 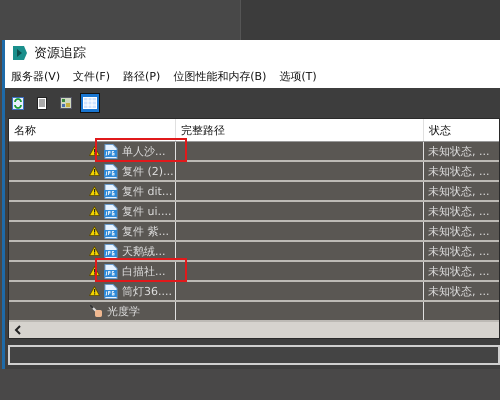 I want to click on menu-item: 路径(P), so click(x=141, y=76).